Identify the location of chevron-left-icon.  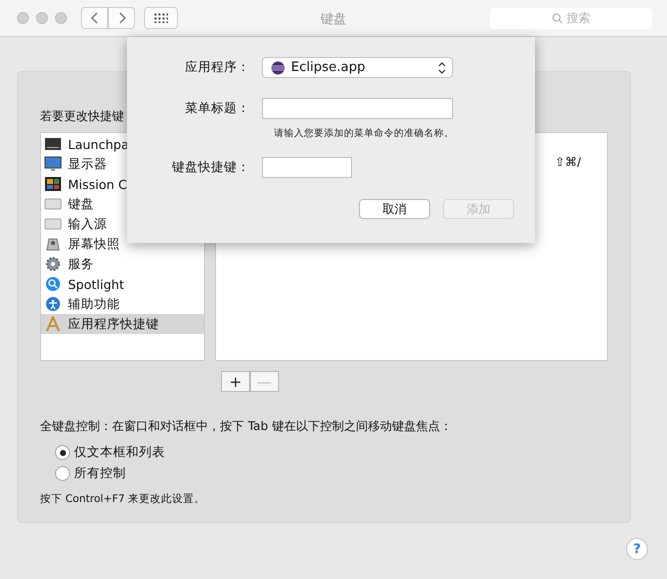
(94, 18).